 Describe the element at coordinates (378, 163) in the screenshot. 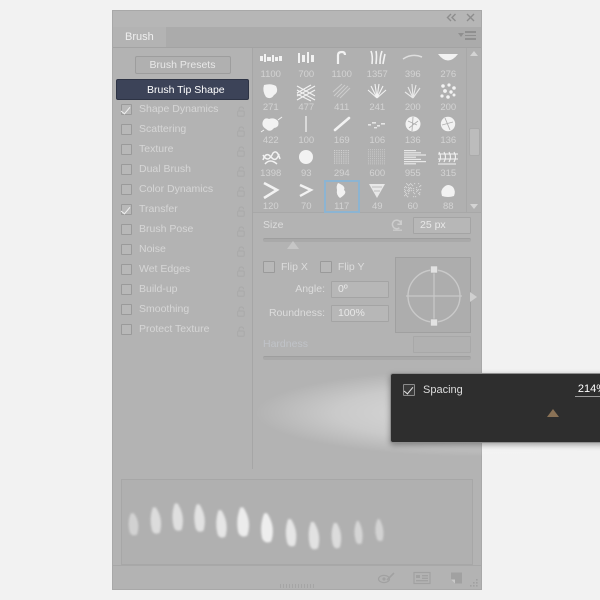

I see `brush-thumbnail: 600` at that location.